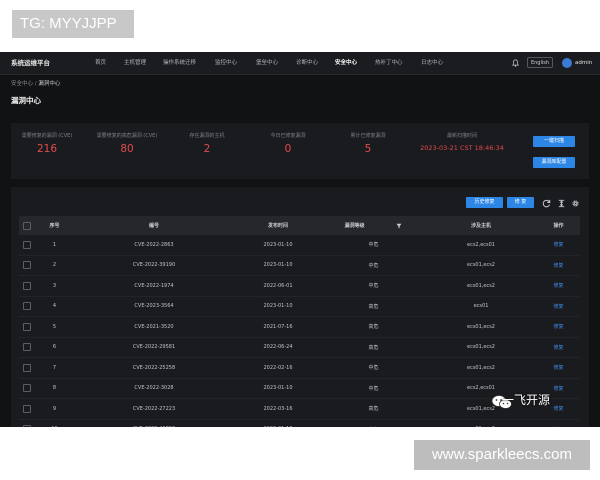 This screenshot has height=480, width=600. I want to click on page-title: 漏洞中心, so click(26, 100).